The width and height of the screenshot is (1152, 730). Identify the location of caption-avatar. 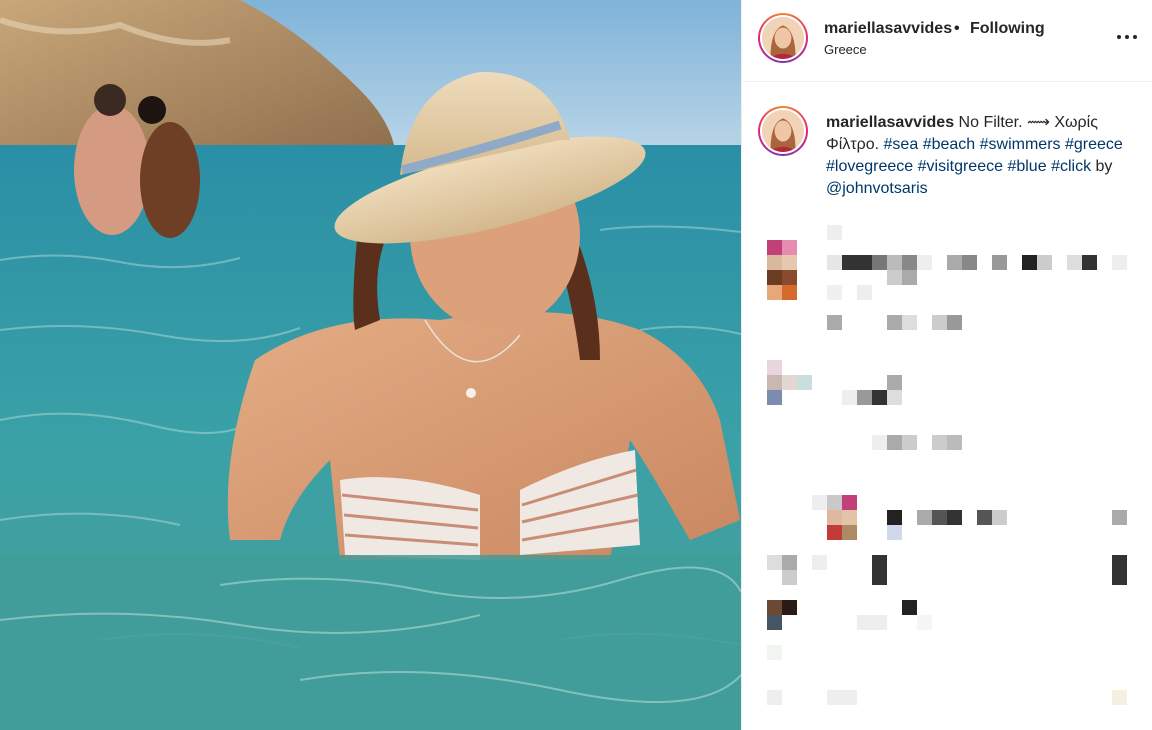
(783, 131).